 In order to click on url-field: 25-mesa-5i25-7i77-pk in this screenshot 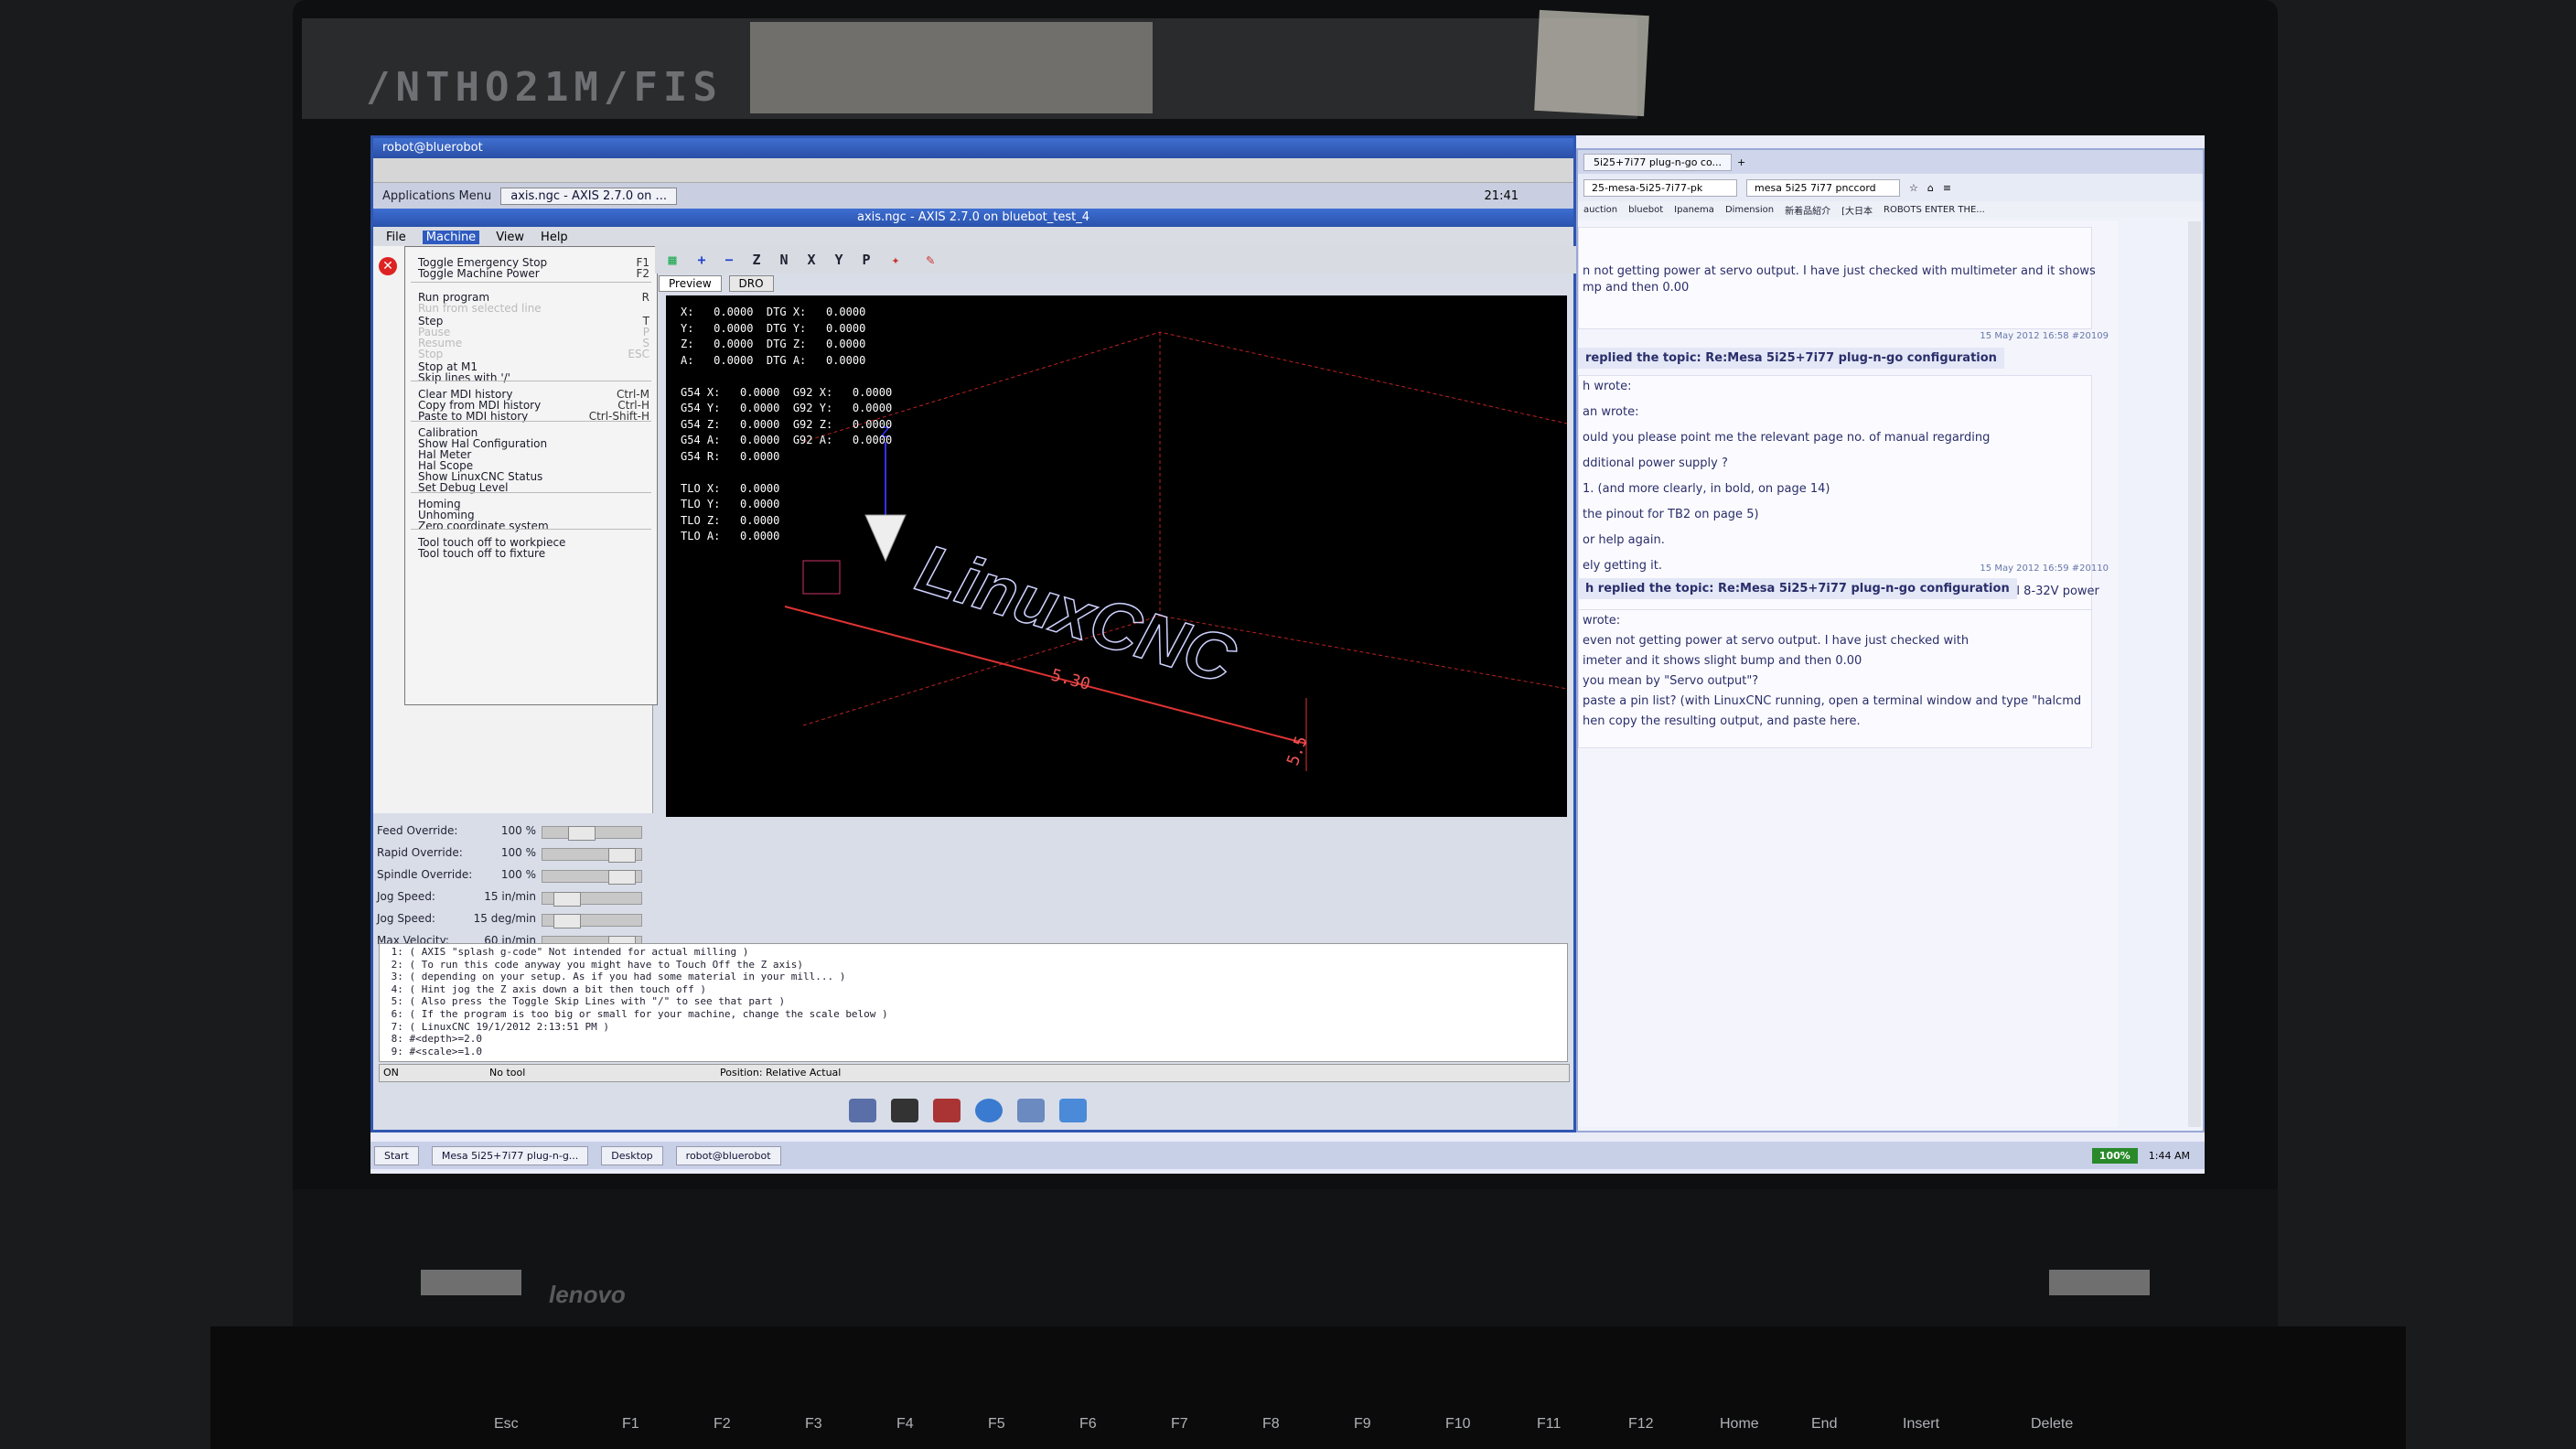, I will do `click(1660, 187)`.